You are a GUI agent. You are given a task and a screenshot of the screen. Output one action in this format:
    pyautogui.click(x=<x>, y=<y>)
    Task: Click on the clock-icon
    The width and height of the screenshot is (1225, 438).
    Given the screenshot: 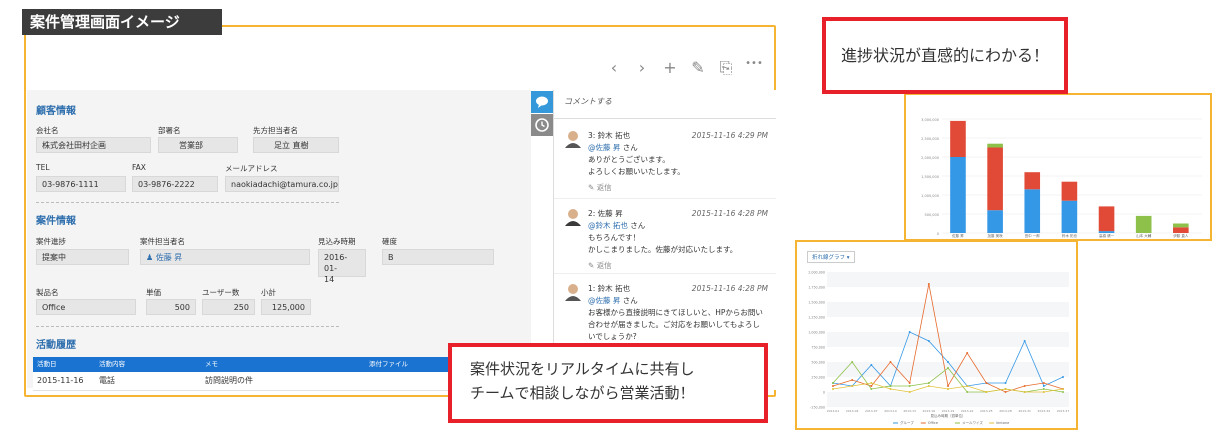 What is the action you would take?
    pyautogui.click(x=542, y=125)
    